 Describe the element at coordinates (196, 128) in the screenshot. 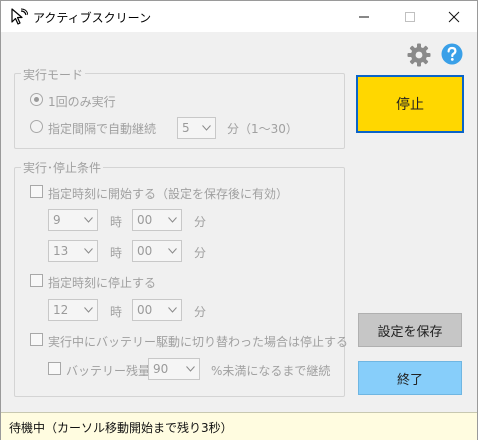

I see `interval-select: 5` at that location.